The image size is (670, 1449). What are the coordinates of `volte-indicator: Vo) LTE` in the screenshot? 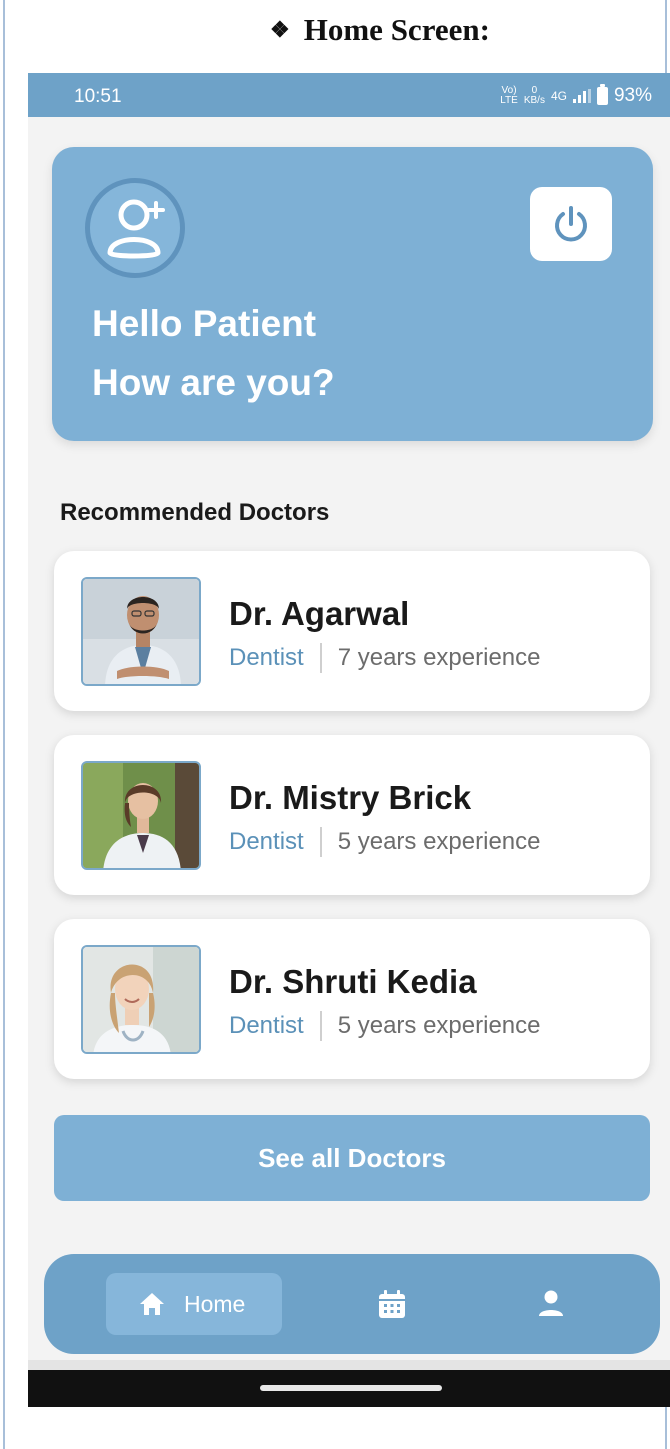 It's located at (509, 95).